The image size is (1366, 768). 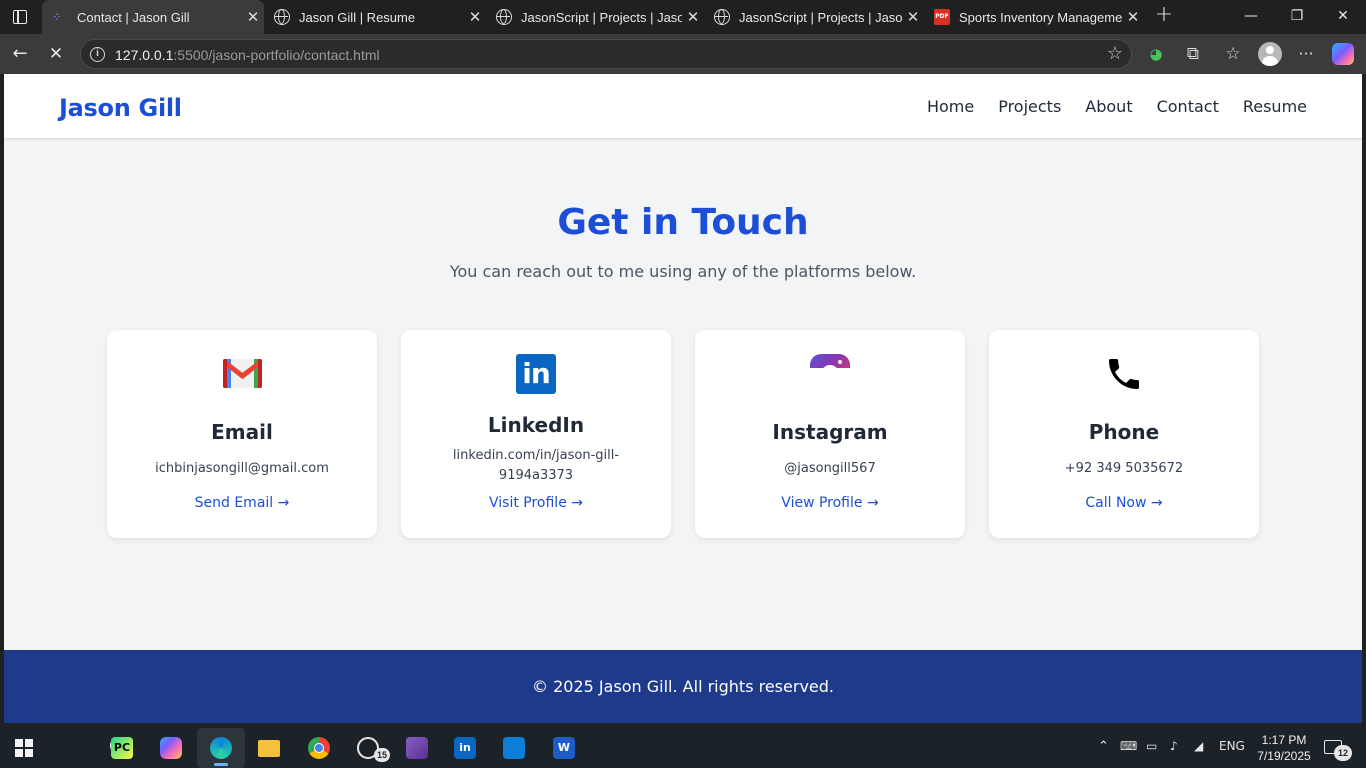 What do you see at coordinates (536, 503) in the screenshot?
I see `visit-profile-link: Visit Profile →` at bounding box center [536, 503].